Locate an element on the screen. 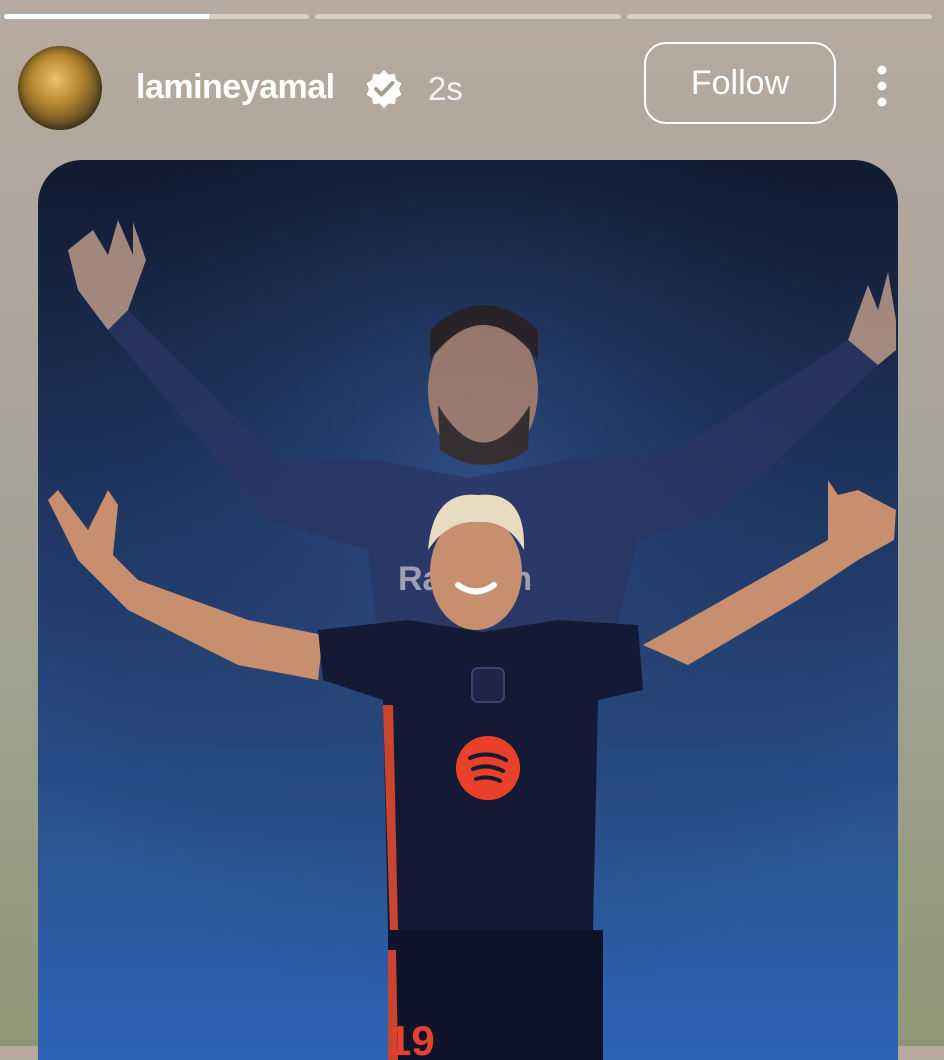 The height and width of the screenshot is (1060, 944). verified-badge-icon is located at coordinates (384, 89).